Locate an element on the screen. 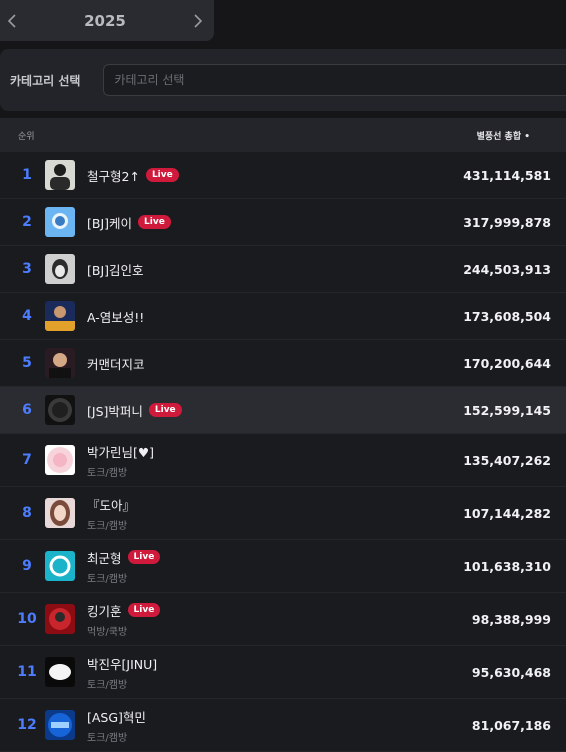 This screenshot has height=752, width=566. table-row: 4 A-염보성!! 173,608,504 is located at coordinates (283, 316).